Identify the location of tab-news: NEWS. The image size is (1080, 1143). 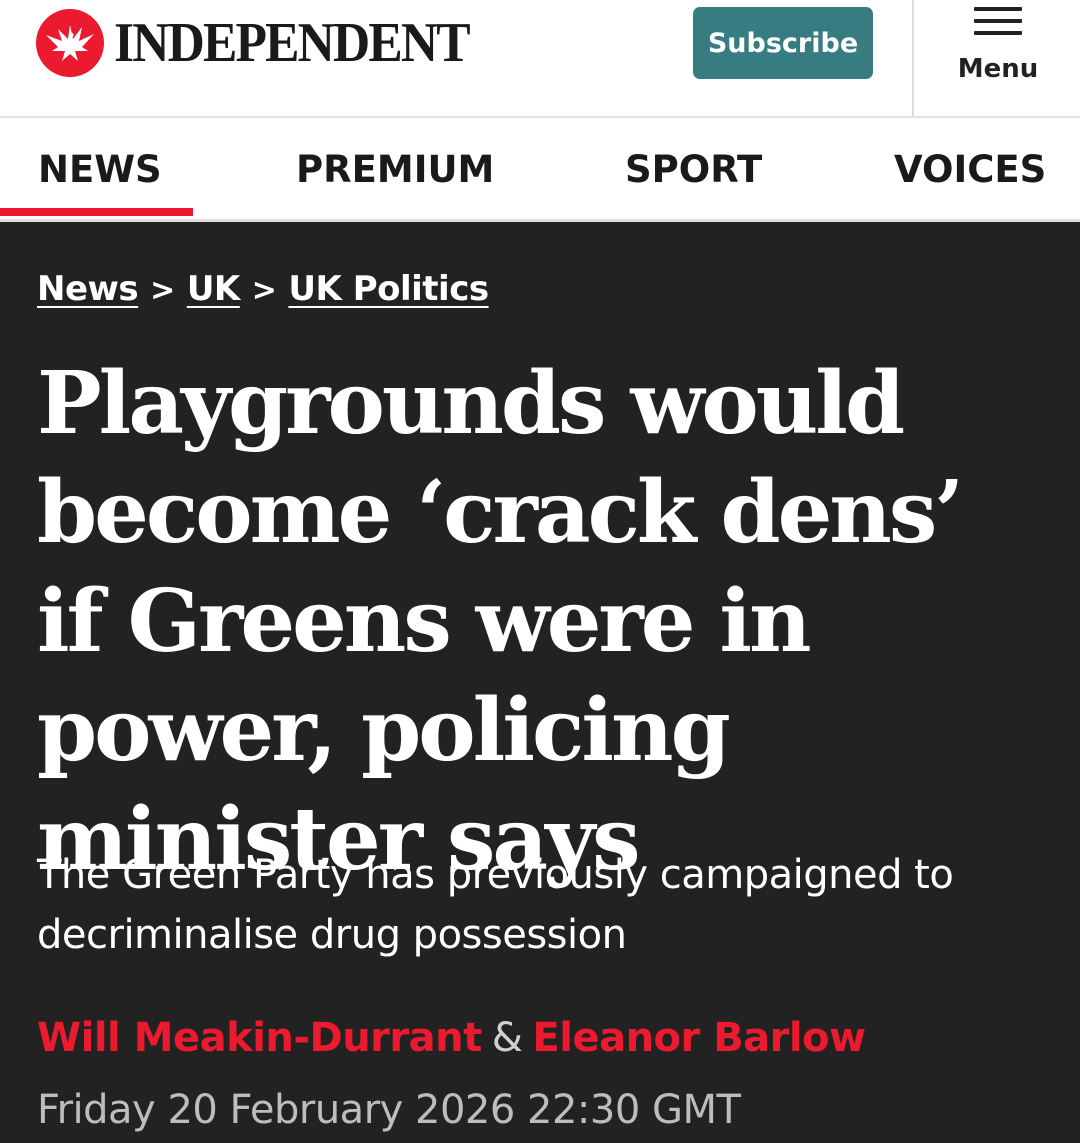
(100, 169).